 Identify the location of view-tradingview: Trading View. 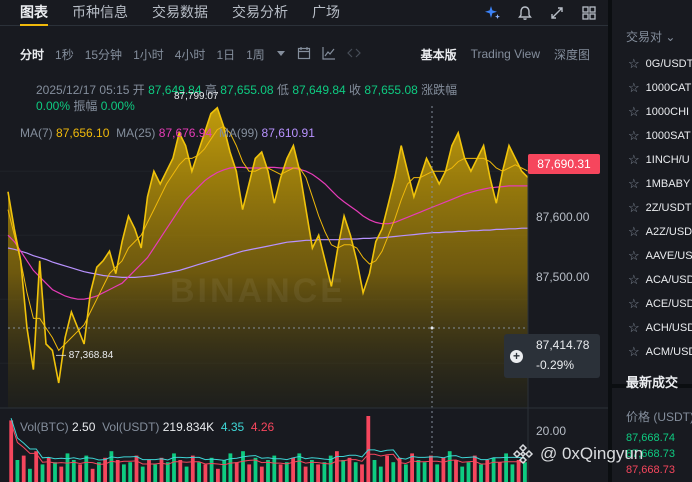
(505, 54).